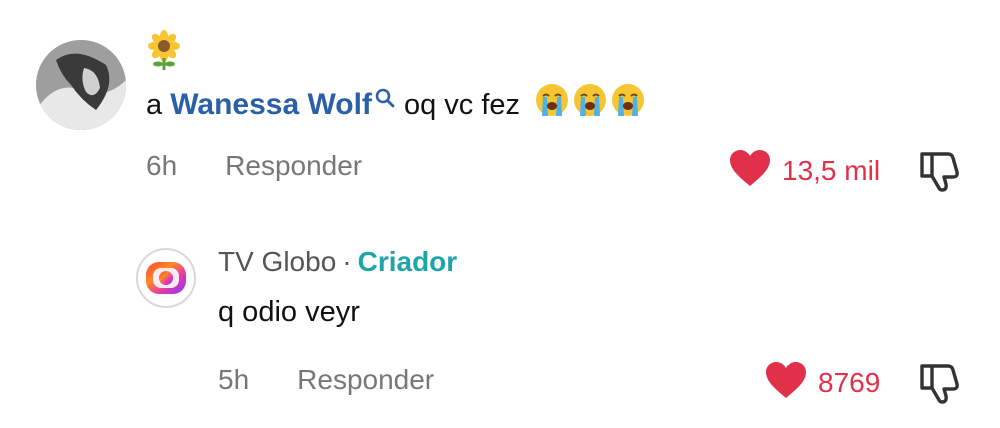 Image resolution: width=1000 pixels, height=428 pixels. I want to click on comment-text-prefix: a, so click(154, 105).